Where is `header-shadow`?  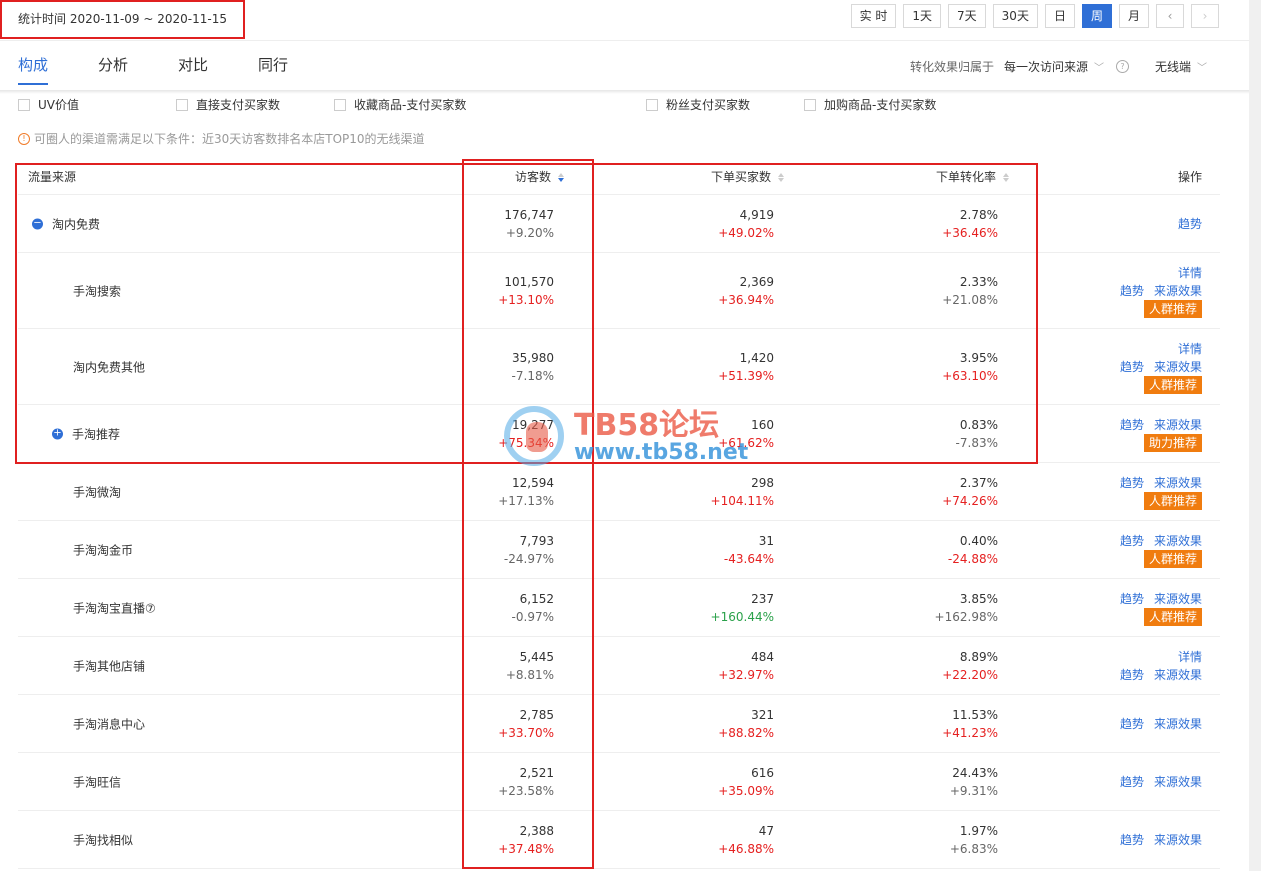
header-shadow is located at coordinates (624, 92).